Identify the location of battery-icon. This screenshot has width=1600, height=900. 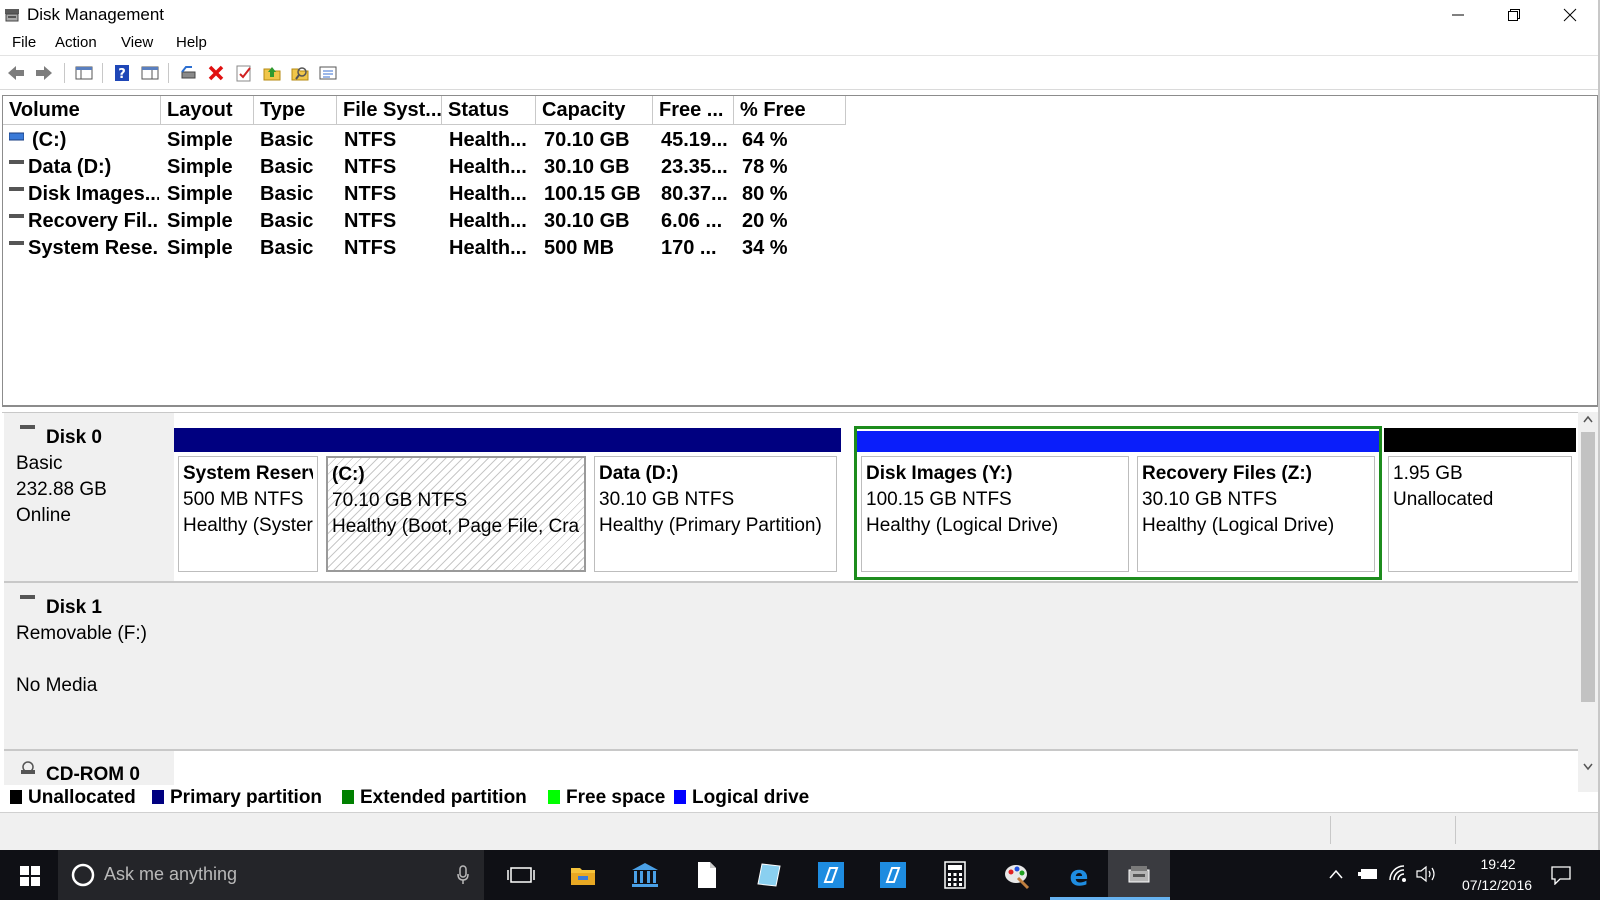
(1369, 874).